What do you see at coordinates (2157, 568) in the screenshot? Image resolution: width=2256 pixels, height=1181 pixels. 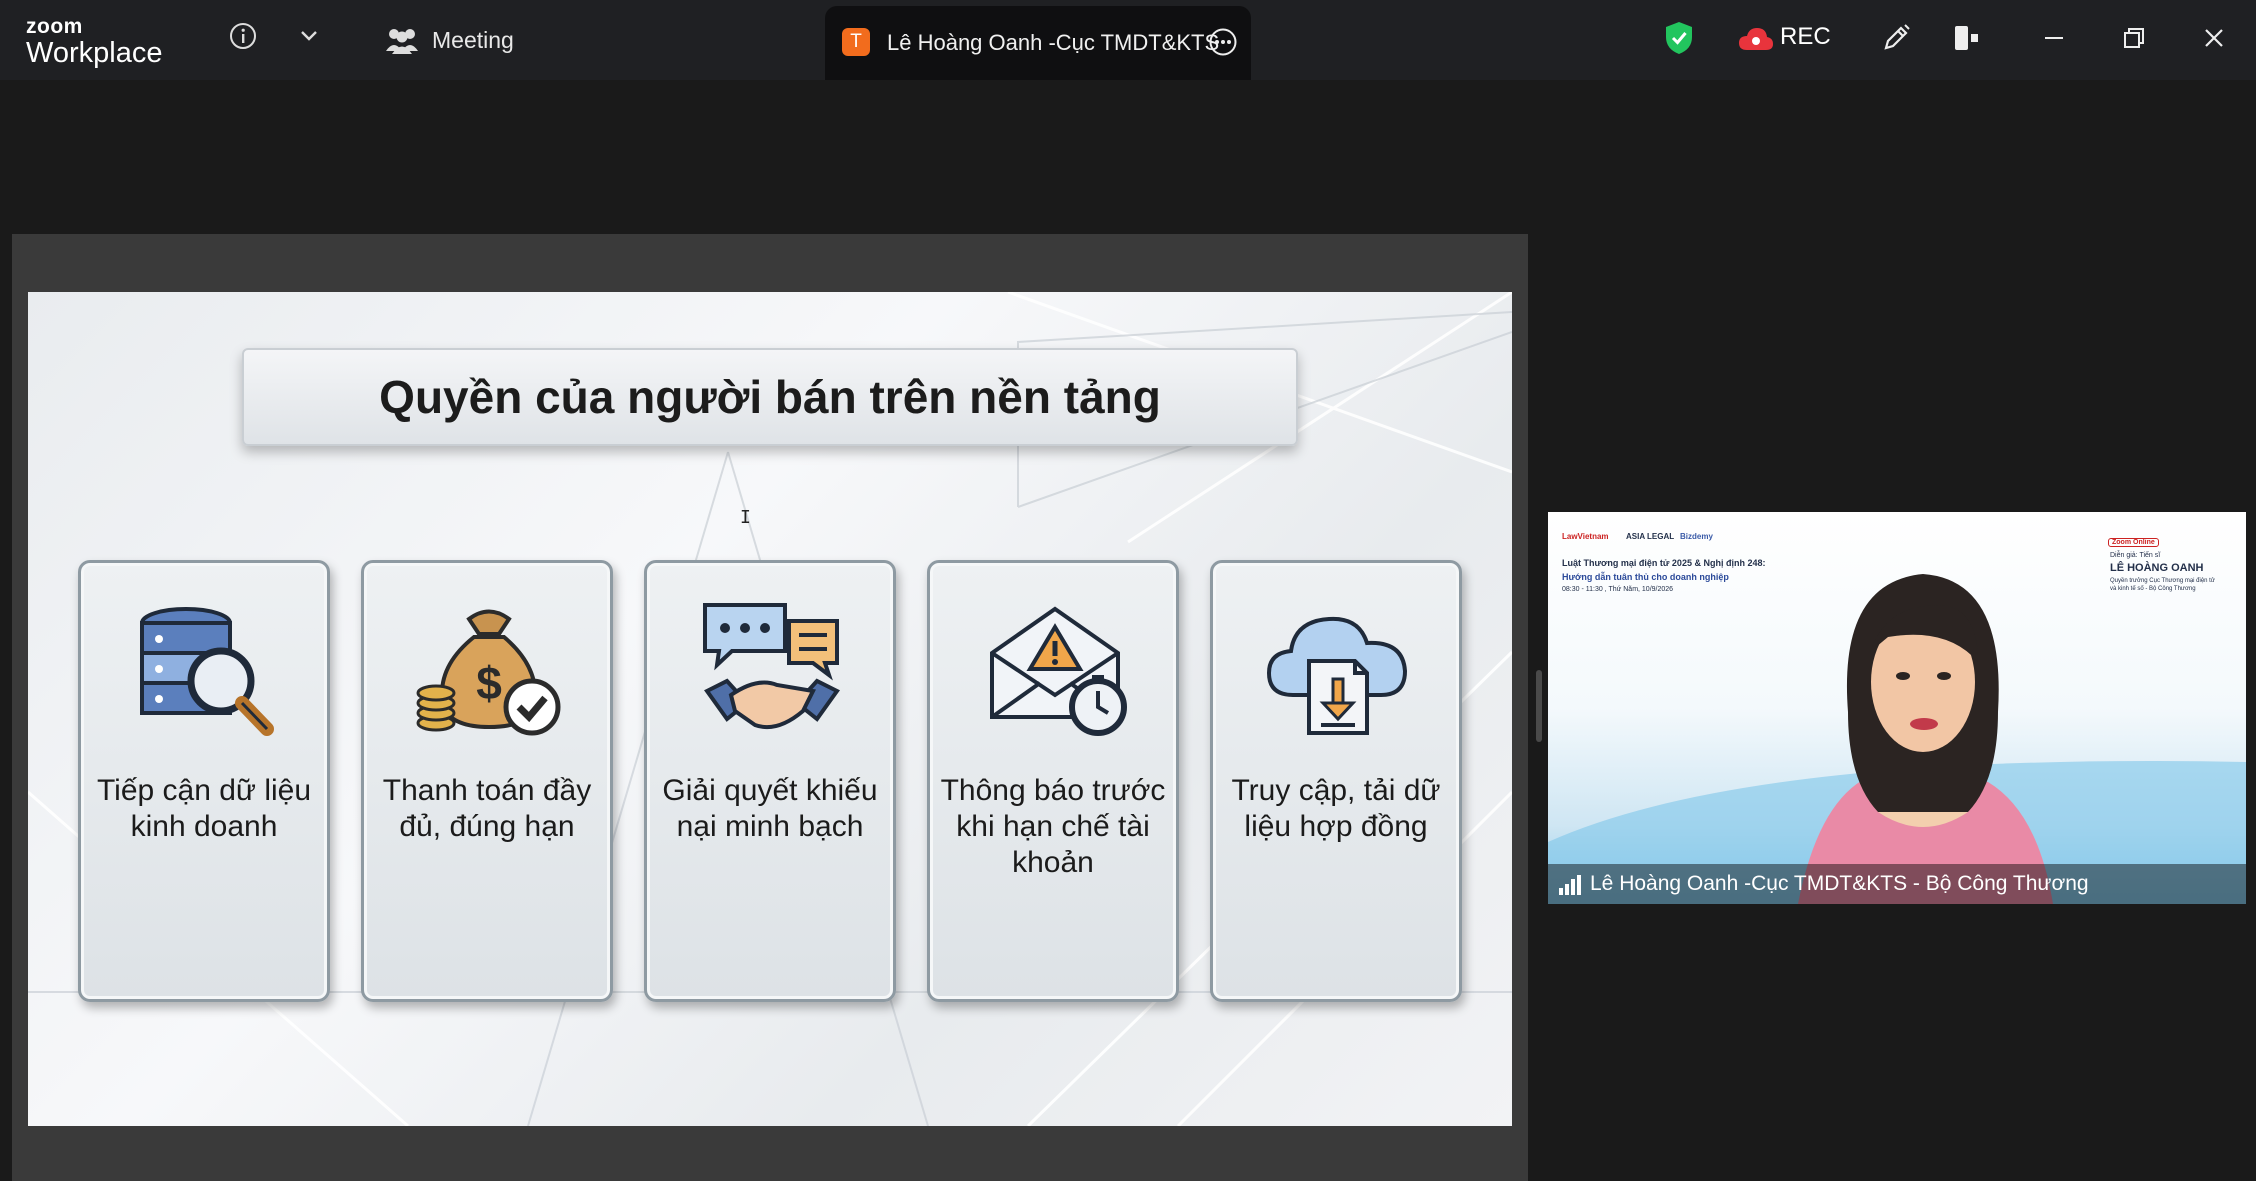 I see `speaker-name: LÊ HOÀNG OANH` at bounding box center [2157, 568].